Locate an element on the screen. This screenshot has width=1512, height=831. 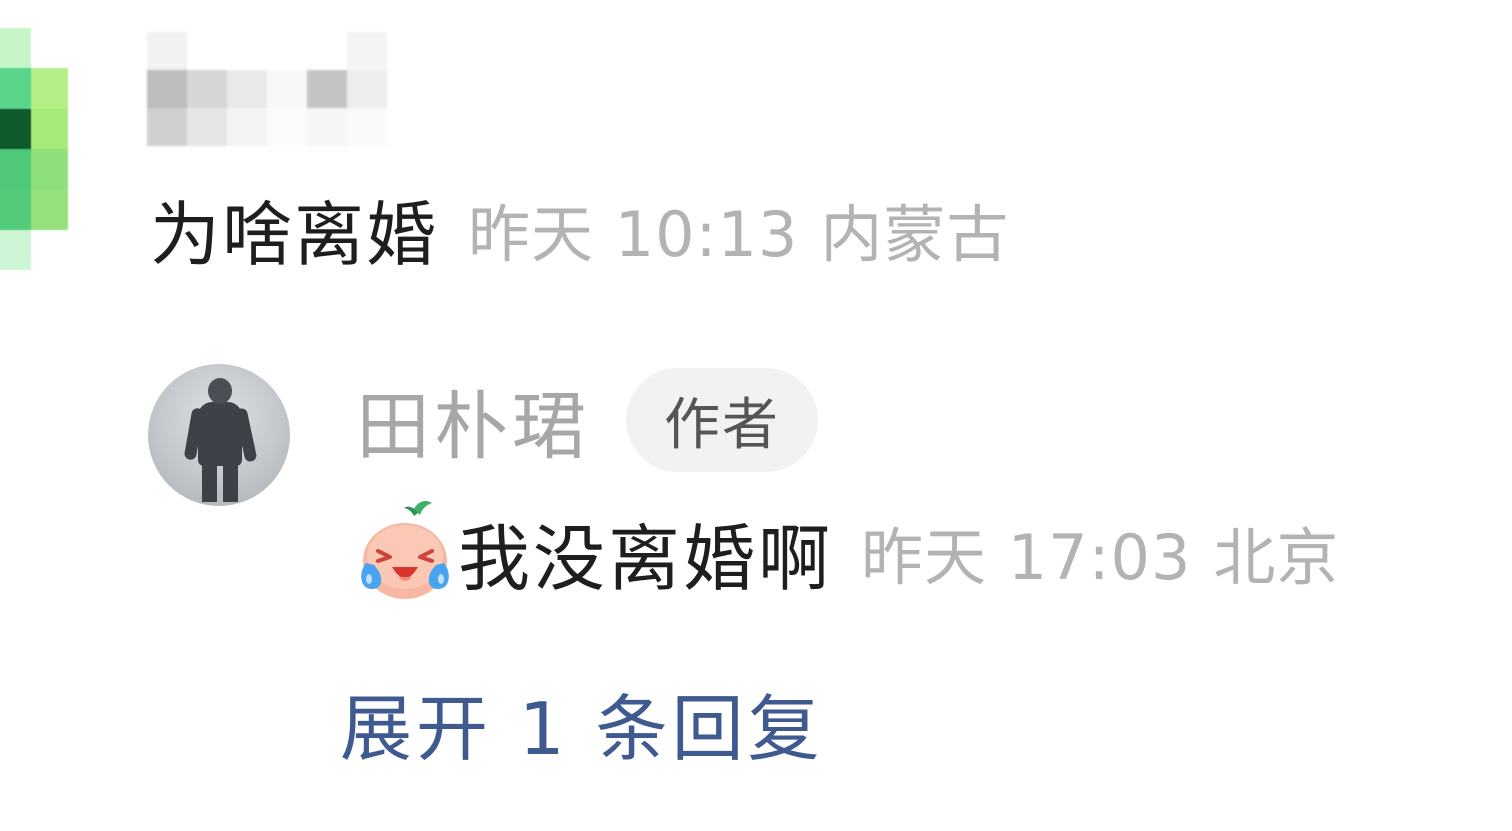
author-avatar is located at coordinates (219, 435).